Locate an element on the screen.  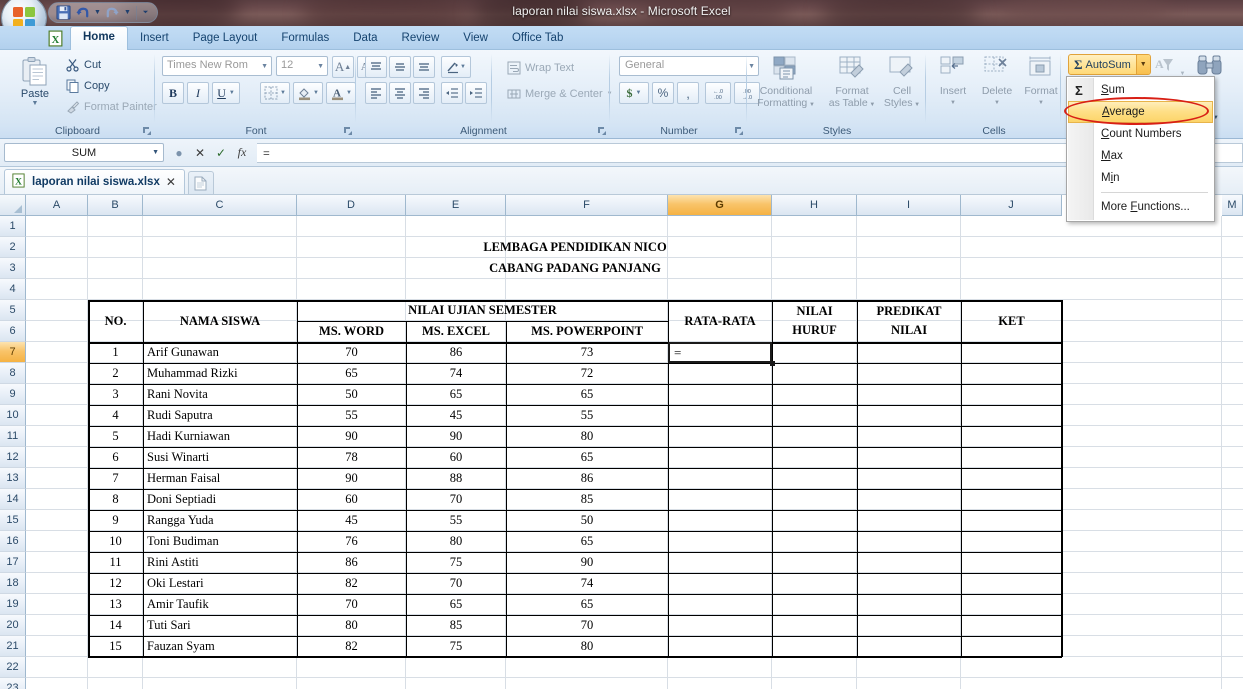
row-header-7: 7 is located at coordinates (13, 352).